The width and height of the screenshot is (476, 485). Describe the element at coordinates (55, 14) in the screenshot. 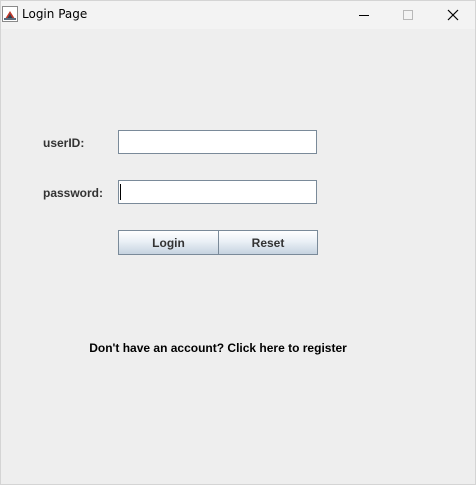

I see `window-title: Login Page` at that location.